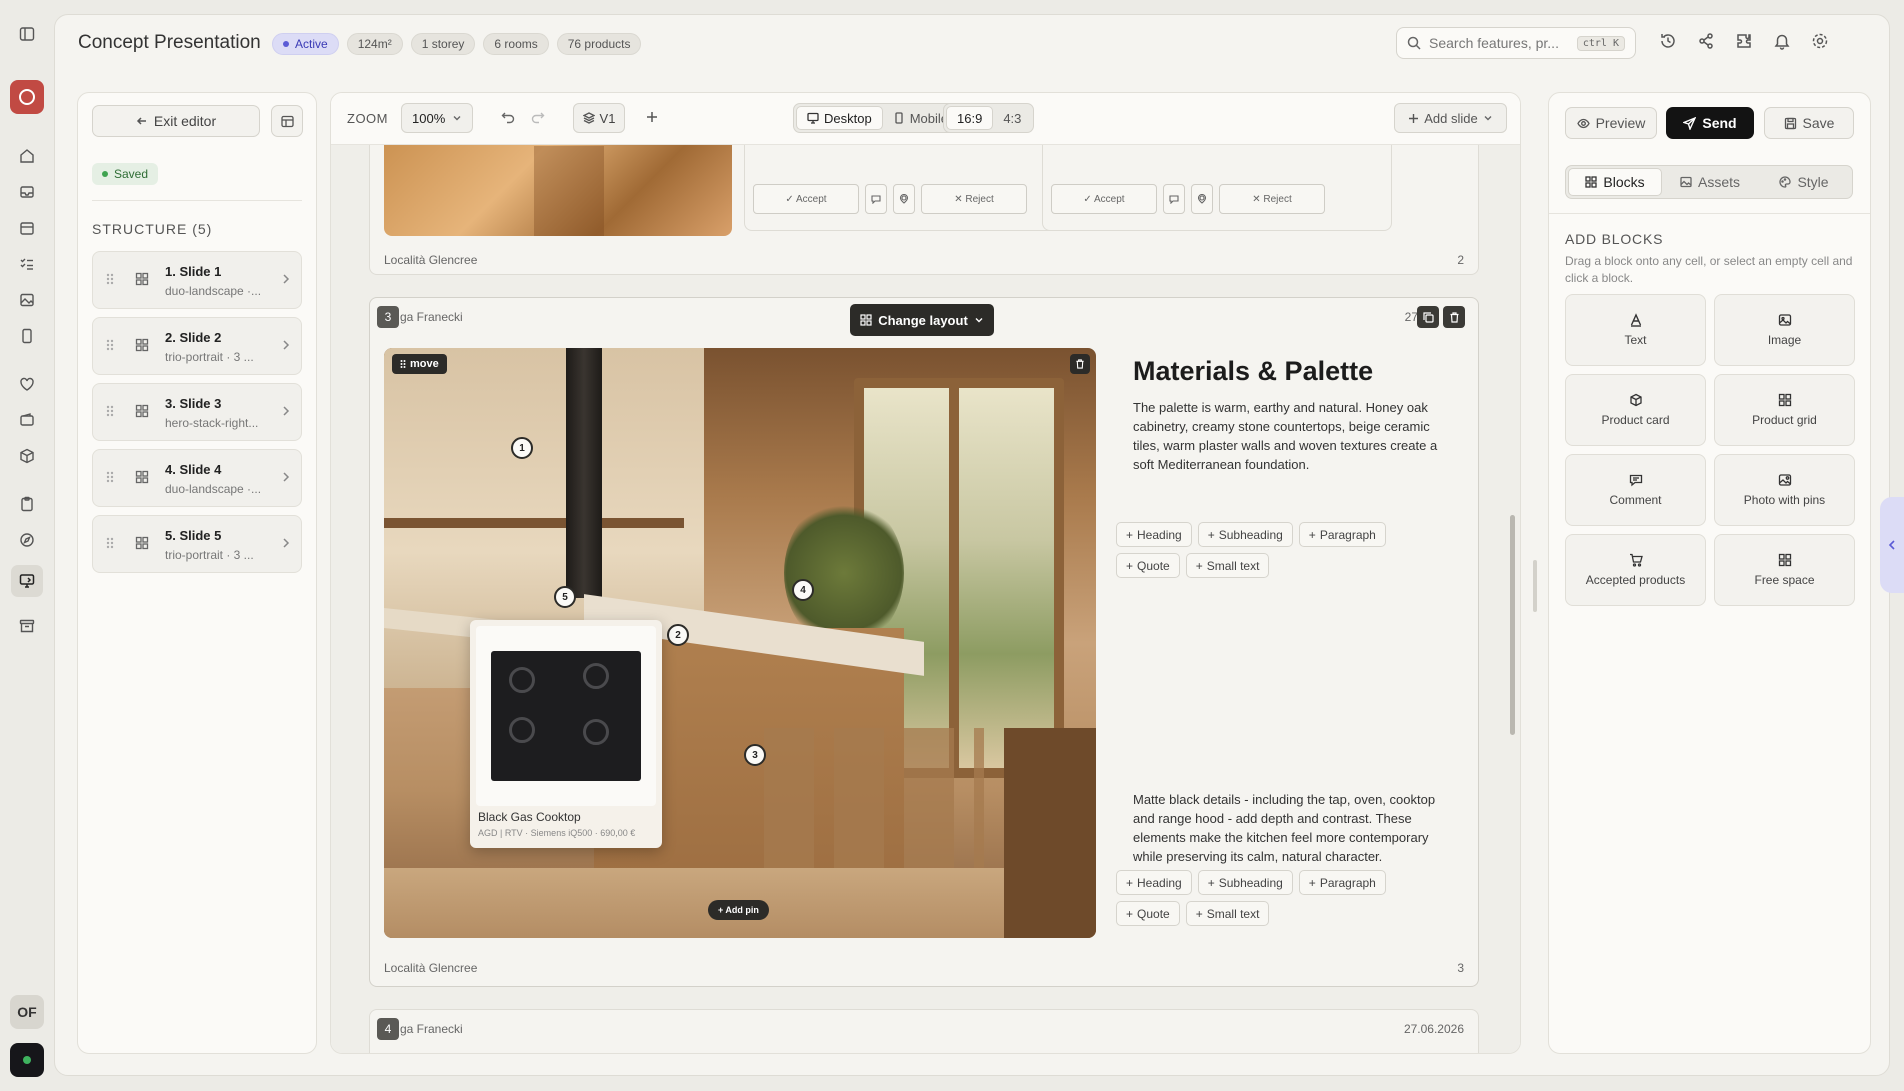 Image resolution: width=1904 pixels, height=1091 pixels. What do you see at coordinates (27, 336) in the screenshot?
I see `phone-icon` at bounding box center [27, 336].